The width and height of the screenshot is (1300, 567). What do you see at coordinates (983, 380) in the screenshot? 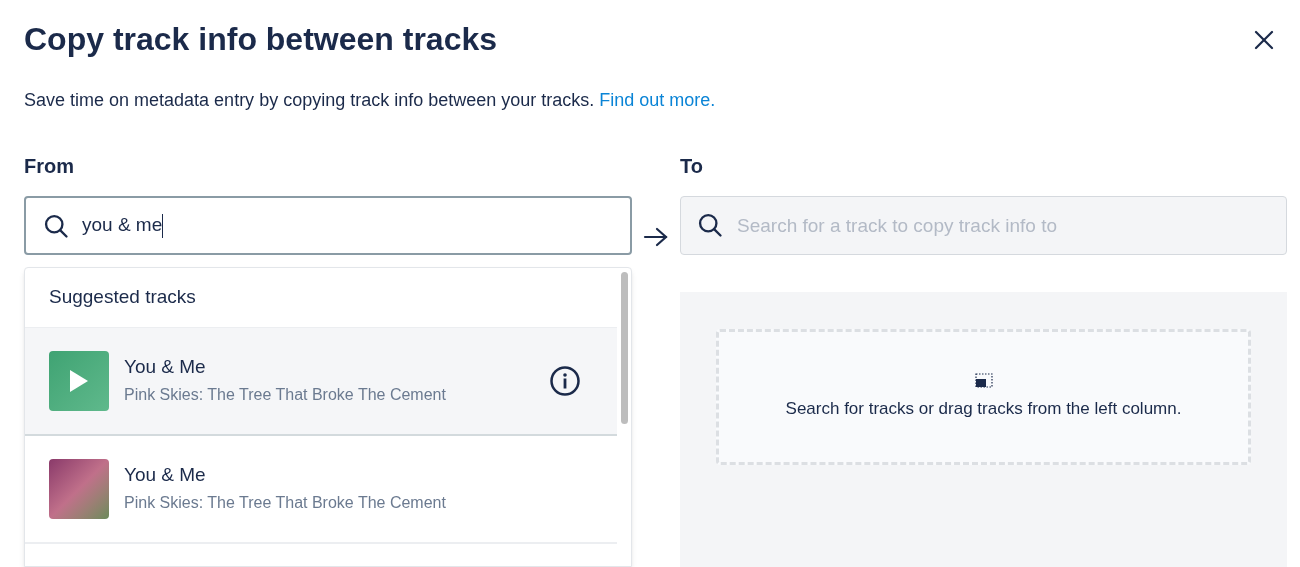
I see `image-drag-icon` at bounding box center [983, 380].